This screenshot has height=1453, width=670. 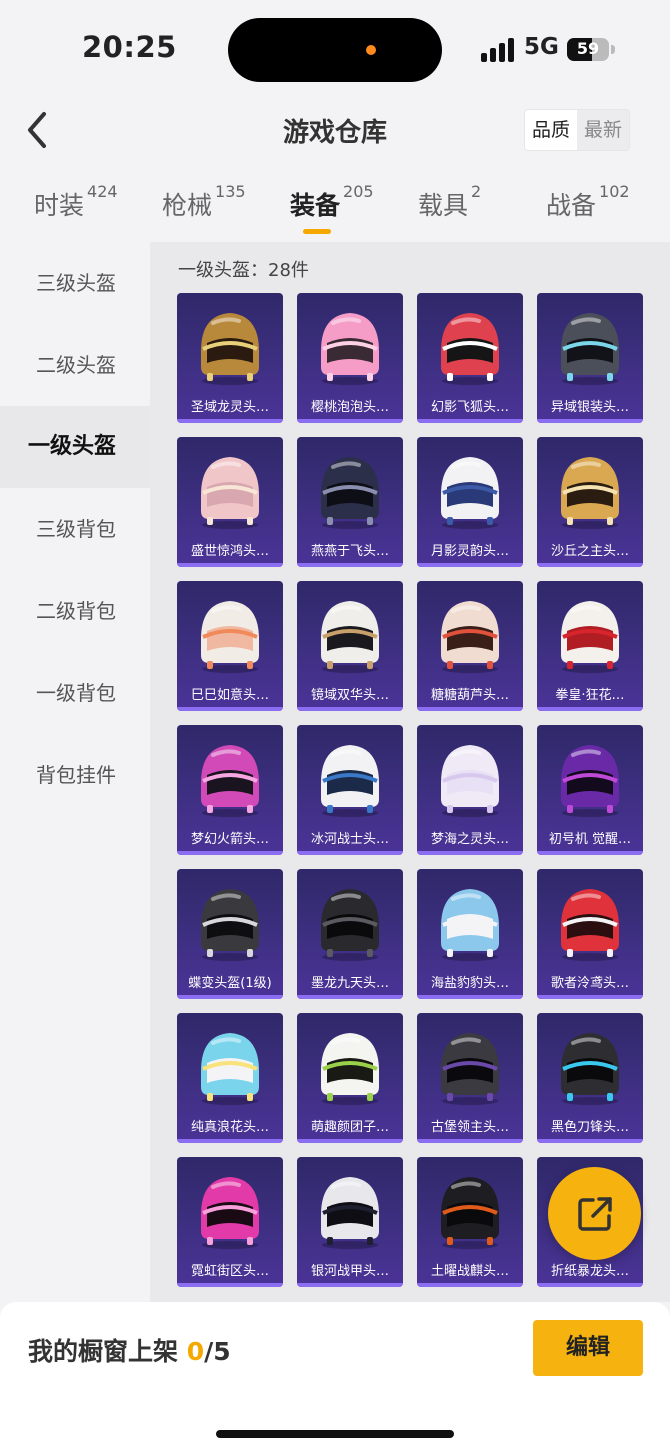 I want to click on glacier-warrior-helmet-icon, so click(x=350, y=781).